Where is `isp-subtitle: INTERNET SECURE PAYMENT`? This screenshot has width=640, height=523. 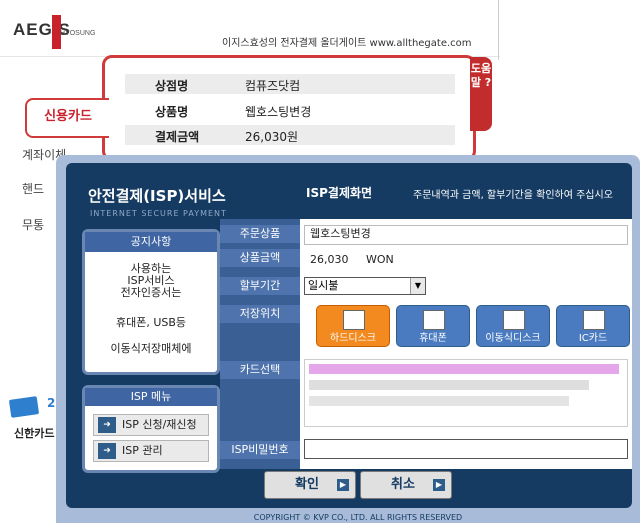
isp-subtitle: INTERNET SECURE PAYMENT is located at coordinates (158, 213).